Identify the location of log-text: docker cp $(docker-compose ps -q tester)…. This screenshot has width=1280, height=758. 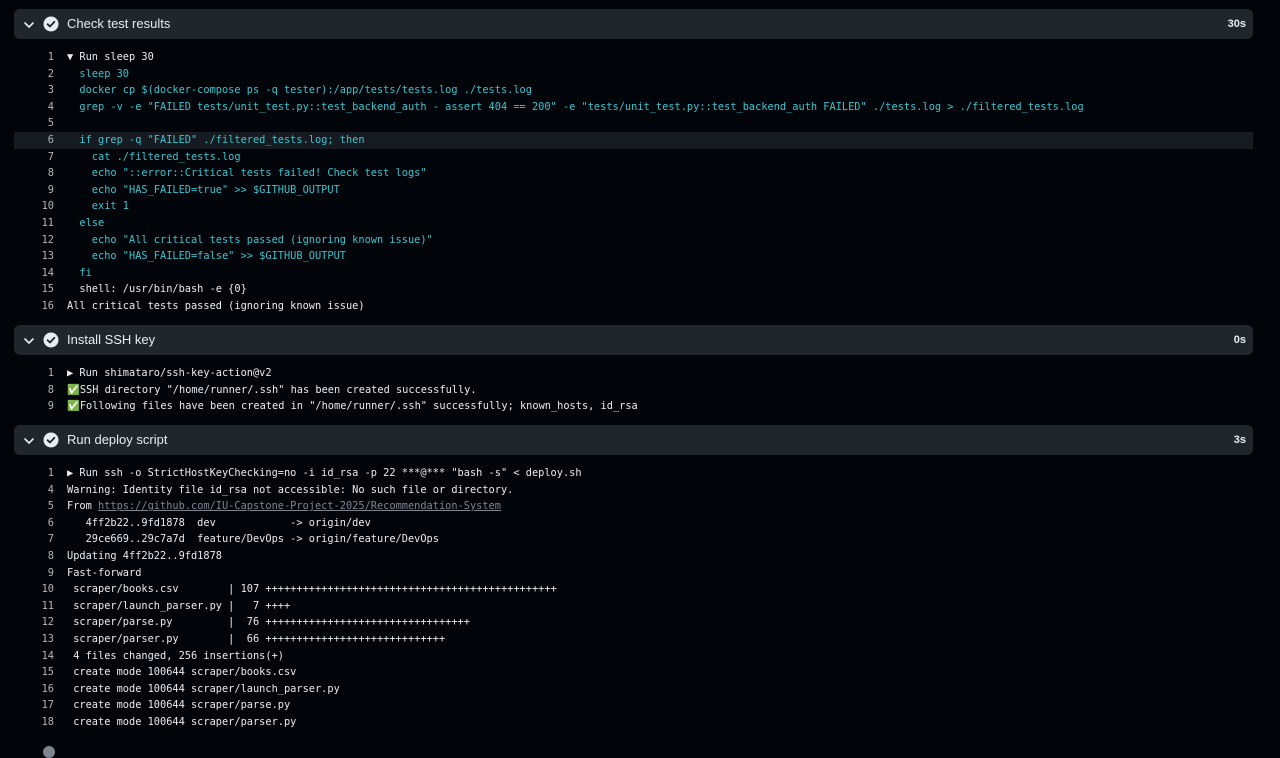
(299, 90).